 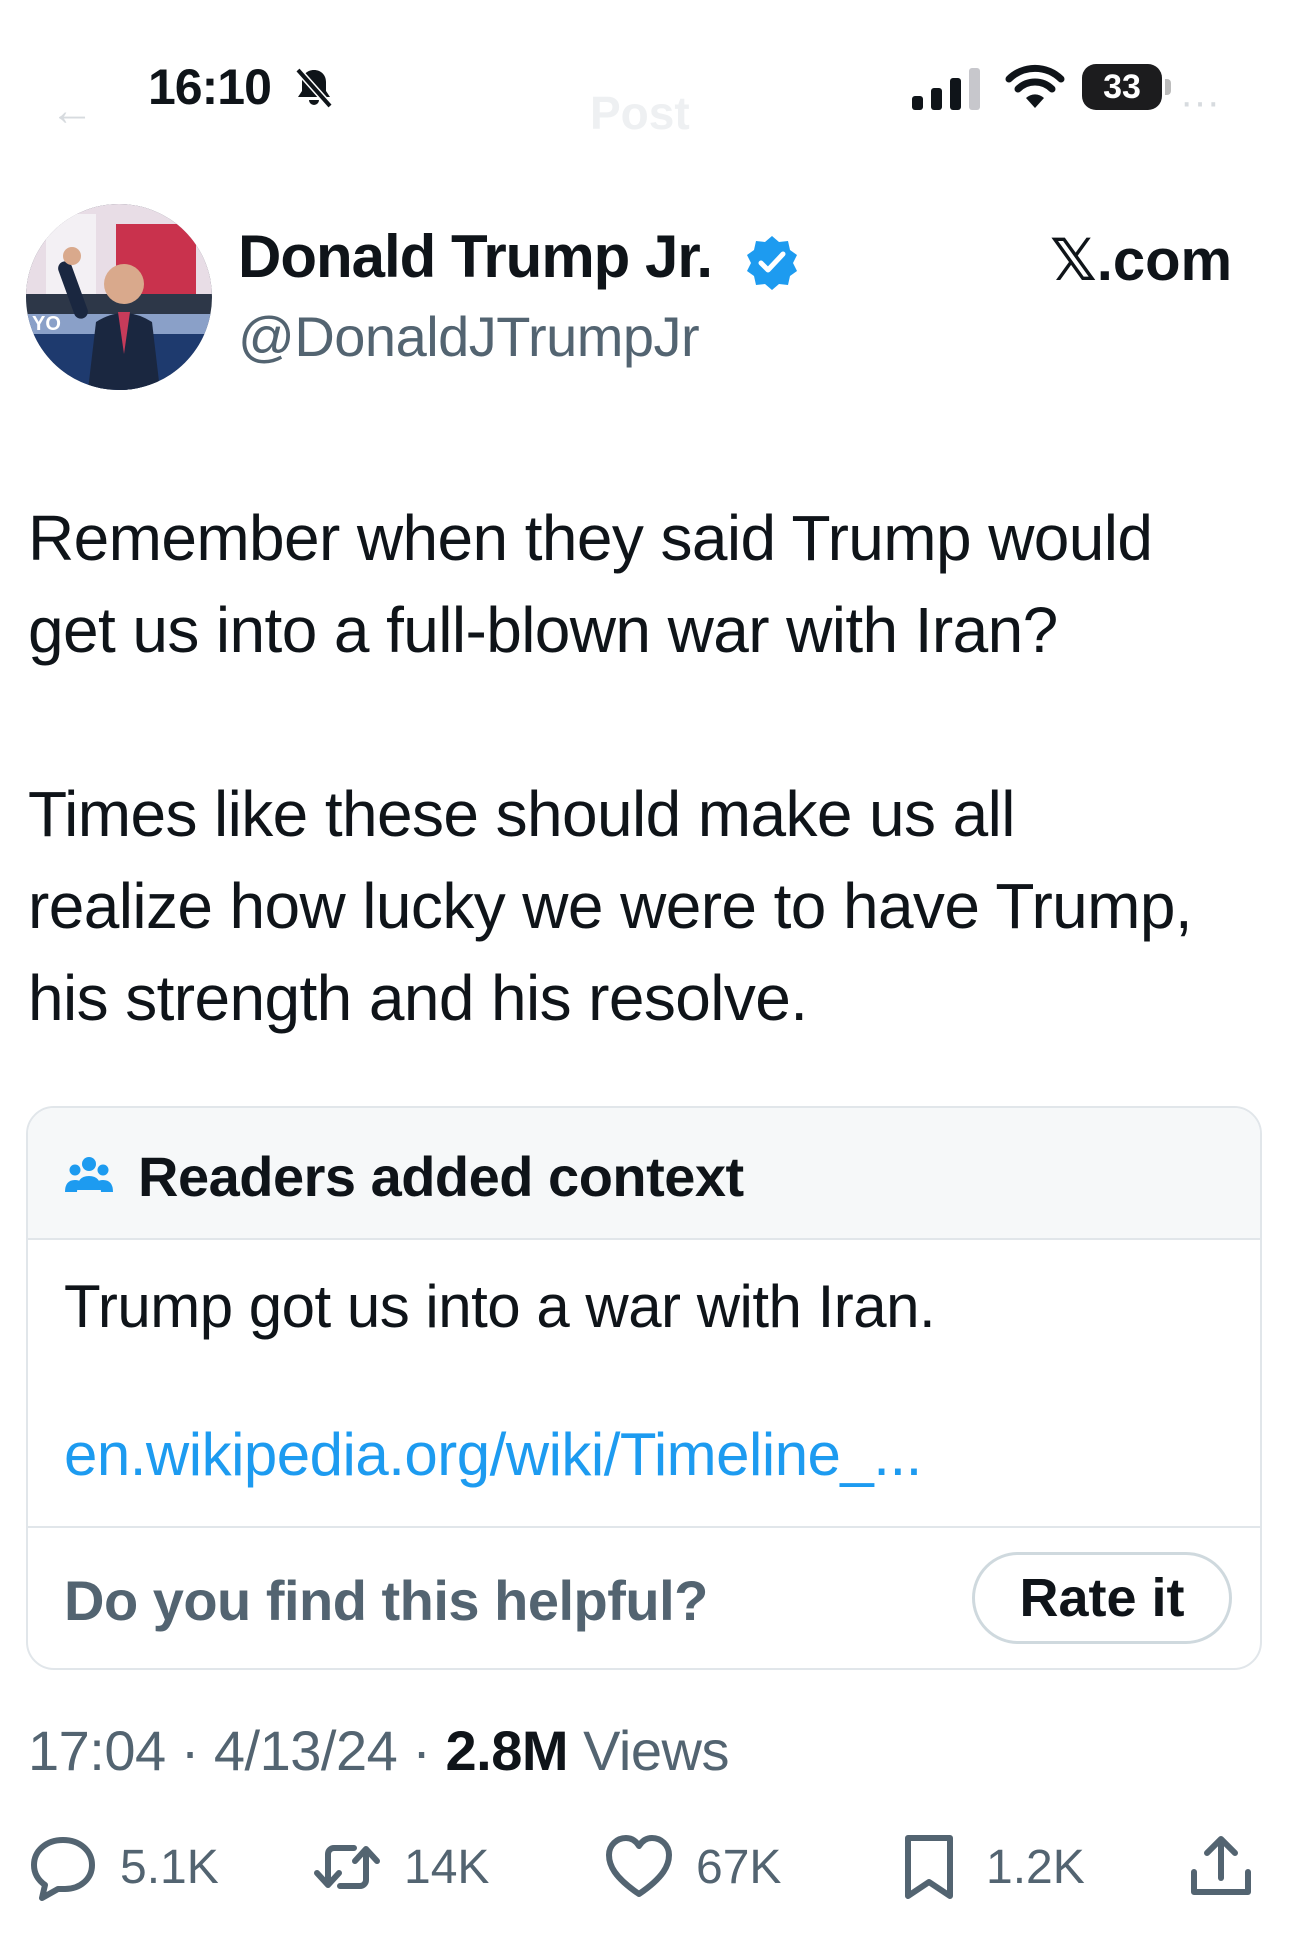 I want to click on post-time: 17:04, so click(x=97, y=1750).